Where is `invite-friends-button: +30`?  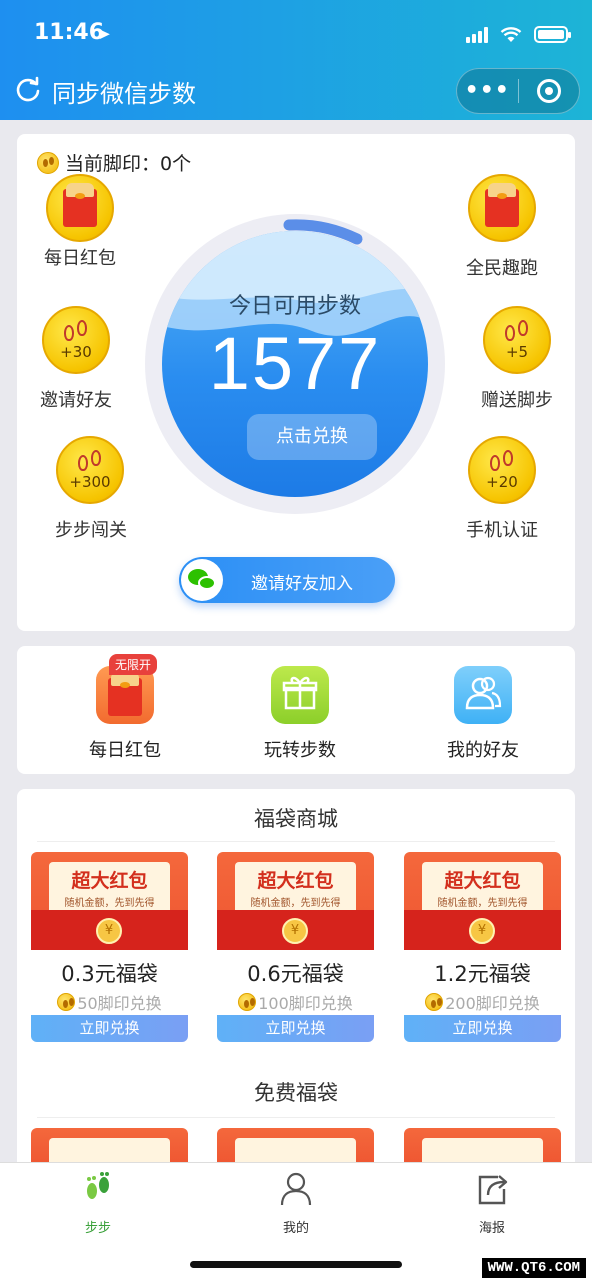 invite-friends-button: +30 is located at coordinates (76, 340).